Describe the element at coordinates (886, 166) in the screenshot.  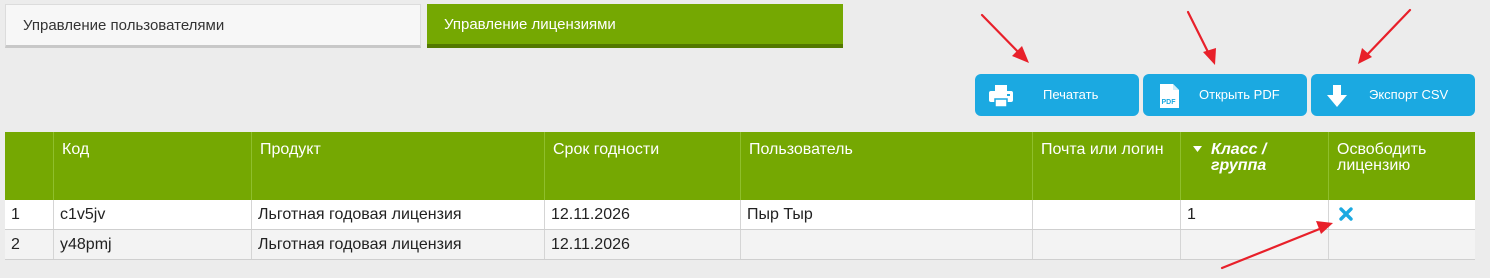
I see `header-user: Пользователь` at that location.